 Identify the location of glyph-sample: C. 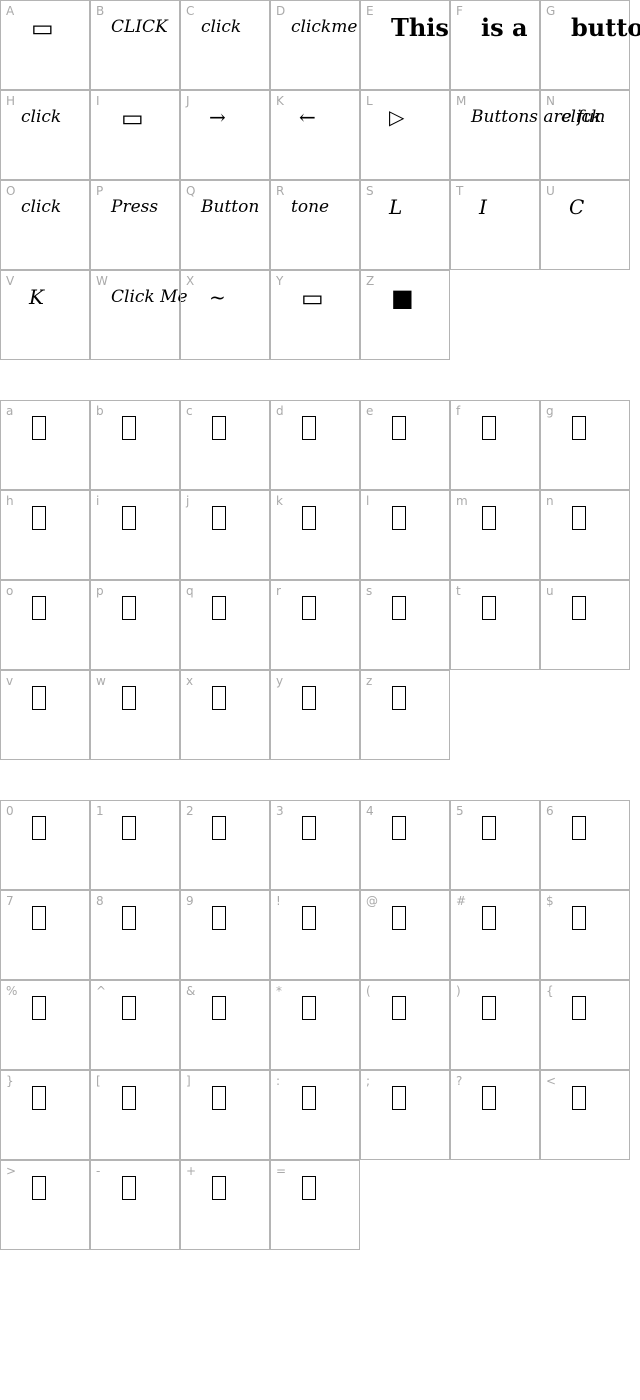
(577, 207).